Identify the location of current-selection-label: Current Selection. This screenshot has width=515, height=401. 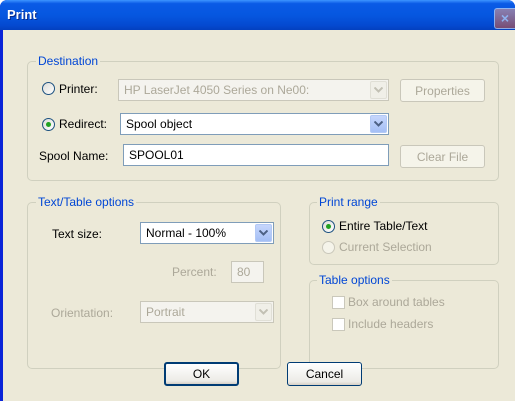
(385, 247).